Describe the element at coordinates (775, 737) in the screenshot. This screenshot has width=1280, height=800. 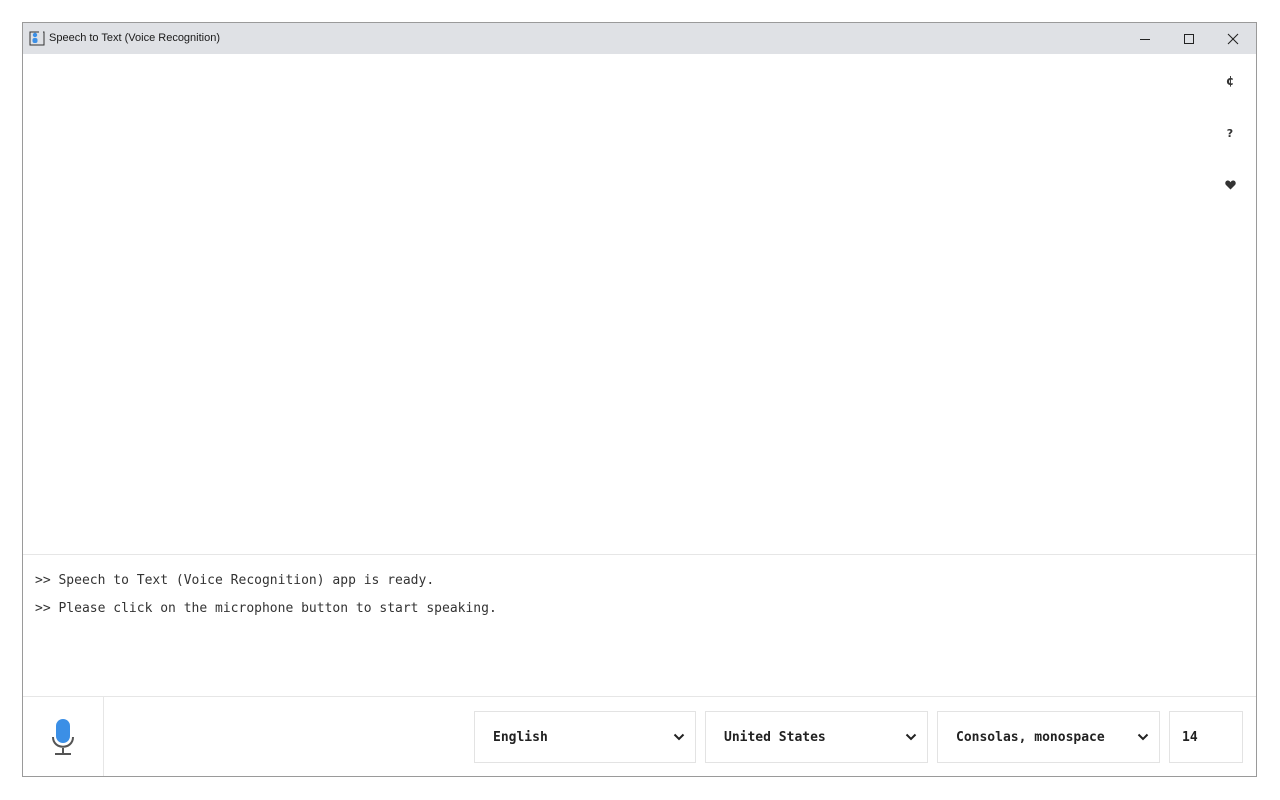
I see `country-value: United States` at that location.